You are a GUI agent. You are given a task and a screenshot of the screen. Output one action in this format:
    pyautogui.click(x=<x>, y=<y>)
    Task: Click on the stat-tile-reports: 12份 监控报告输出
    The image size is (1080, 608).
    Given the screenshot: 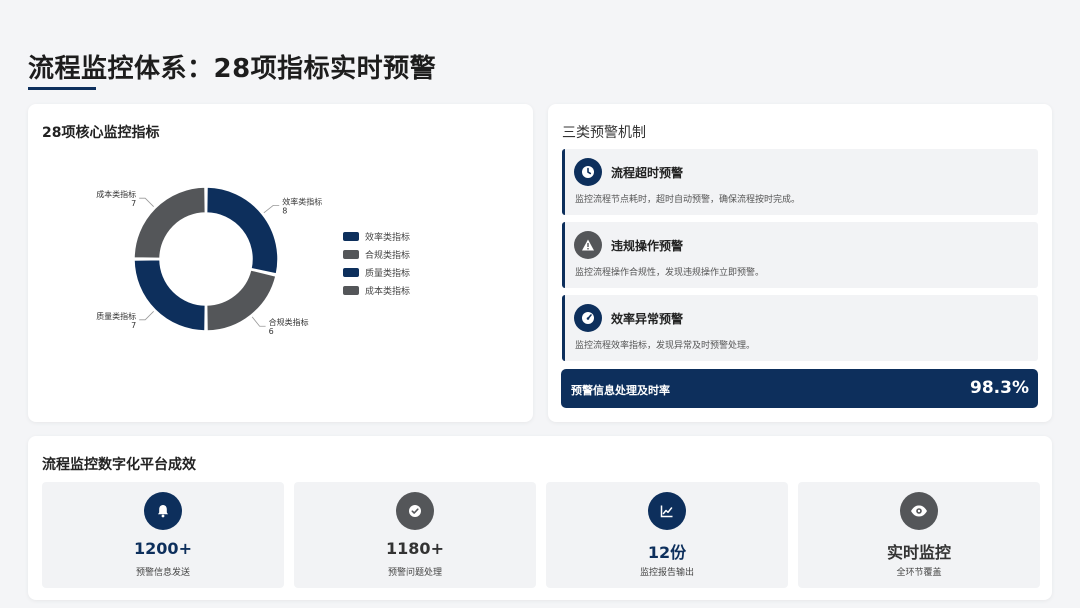 What is the action you would take?
    pyautogui.click(x=667, y=535)
    